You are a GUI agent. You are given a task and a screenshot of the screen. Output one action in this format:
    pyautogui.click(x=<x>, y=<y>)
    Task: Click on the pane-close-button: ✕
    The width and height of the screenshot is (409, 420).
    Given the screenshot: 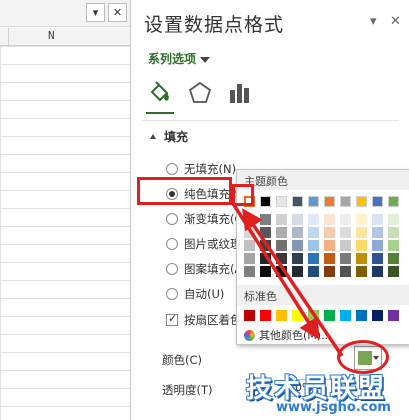 What is the action you would take?
    pyautogui.click(x=395, y=21)
    